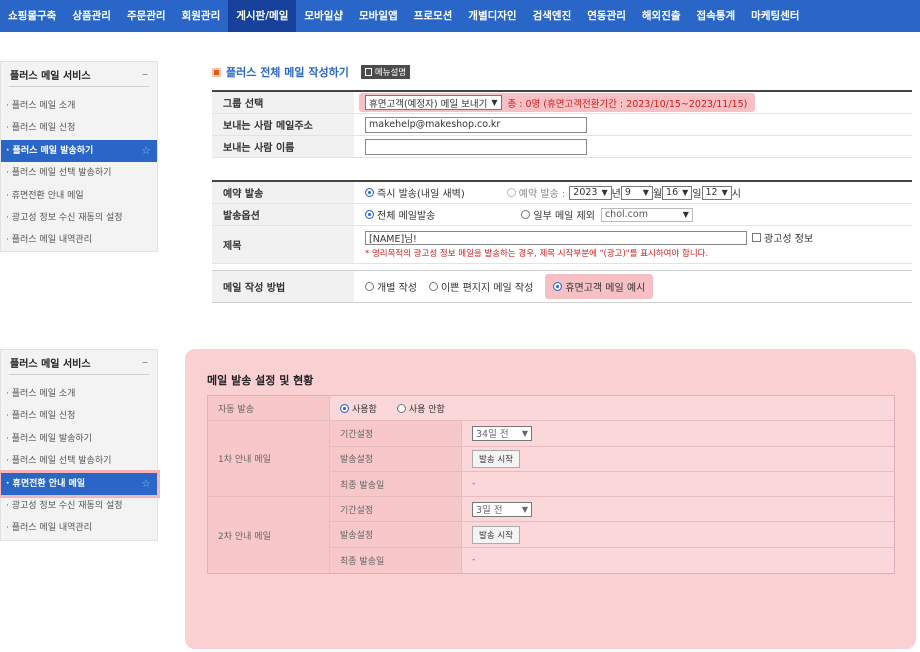 This screenshot has width=920, height=652. What do you see at coordinates (323, 16) in the screenshot?
I see `nav-item: 모바일샵` at bounding box center [323, 16].